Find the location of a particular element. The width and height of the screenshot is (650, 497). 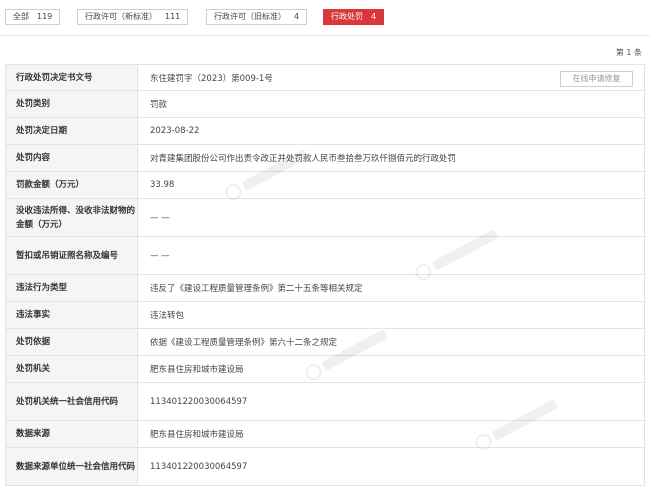

tab-label: 行政处罚 is located at coordinates (347, 16).